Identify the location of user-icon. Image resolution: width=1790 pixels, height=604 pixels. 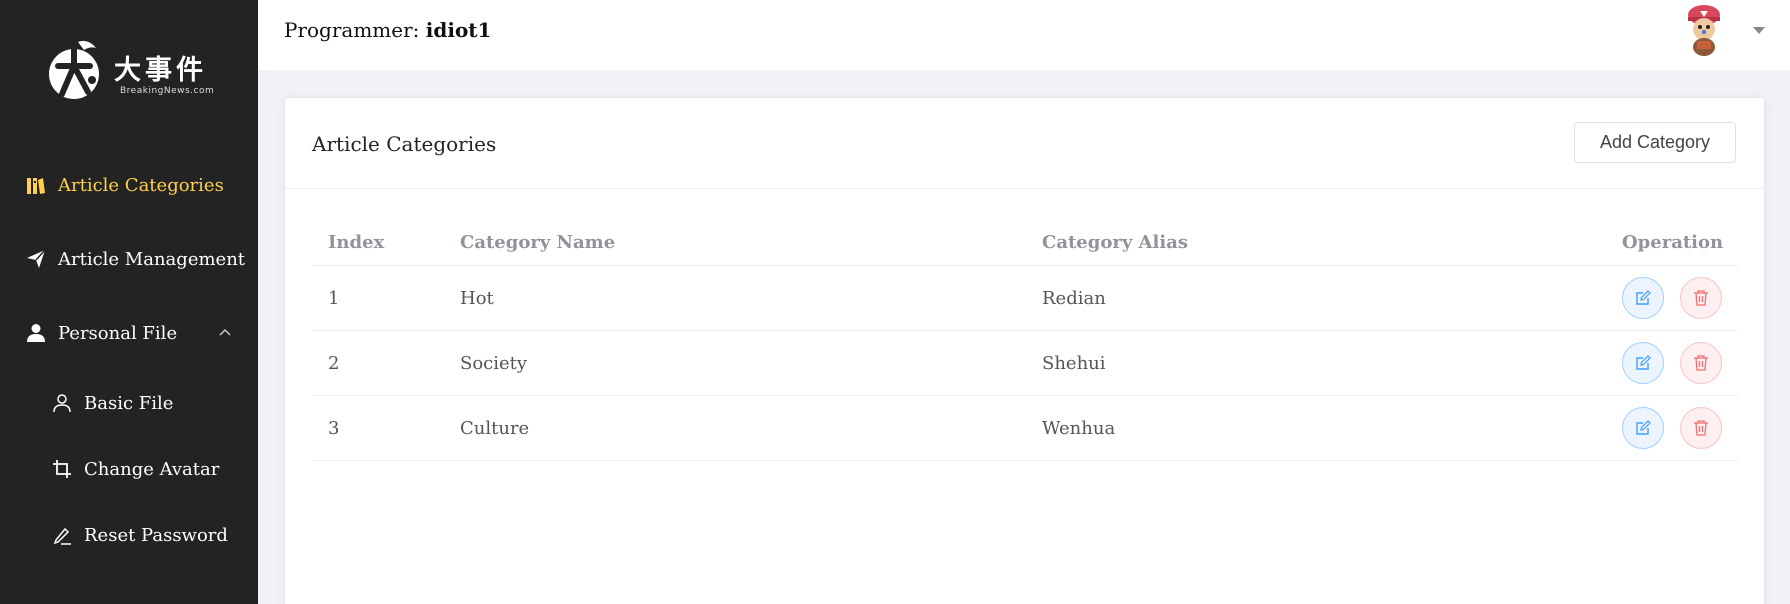
(36, 333).